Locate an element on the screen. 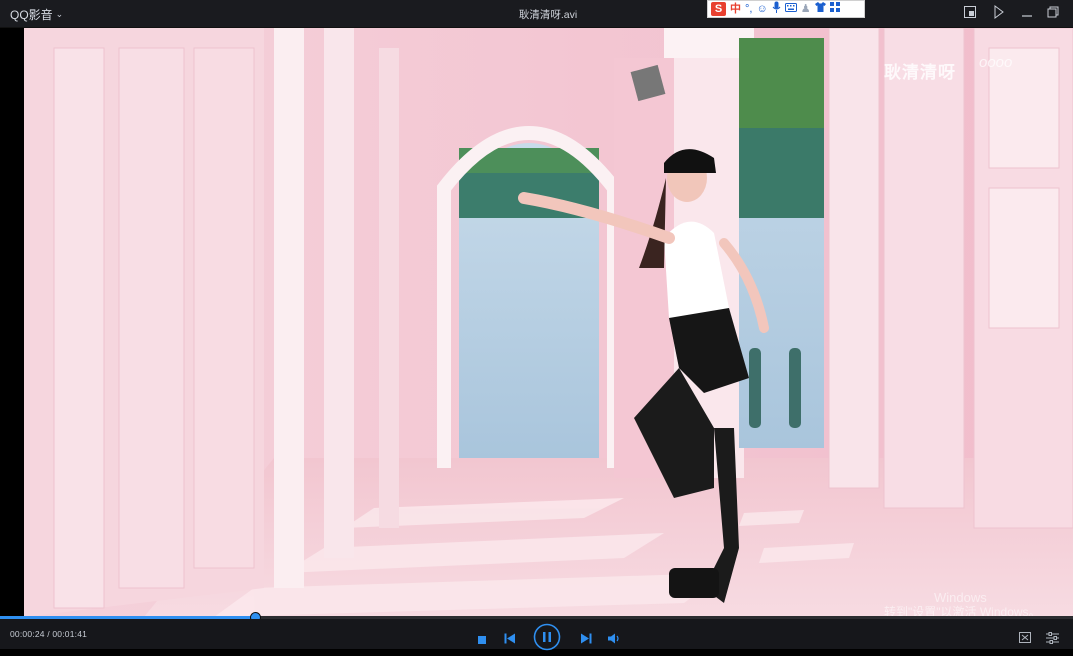 The width and height of the screenshot is (1073, 656). title-bar: QQ影音 ⌄ 耿清清呀.avi S 中 °, ☺ ♟ is located at coordinates (536, 14).